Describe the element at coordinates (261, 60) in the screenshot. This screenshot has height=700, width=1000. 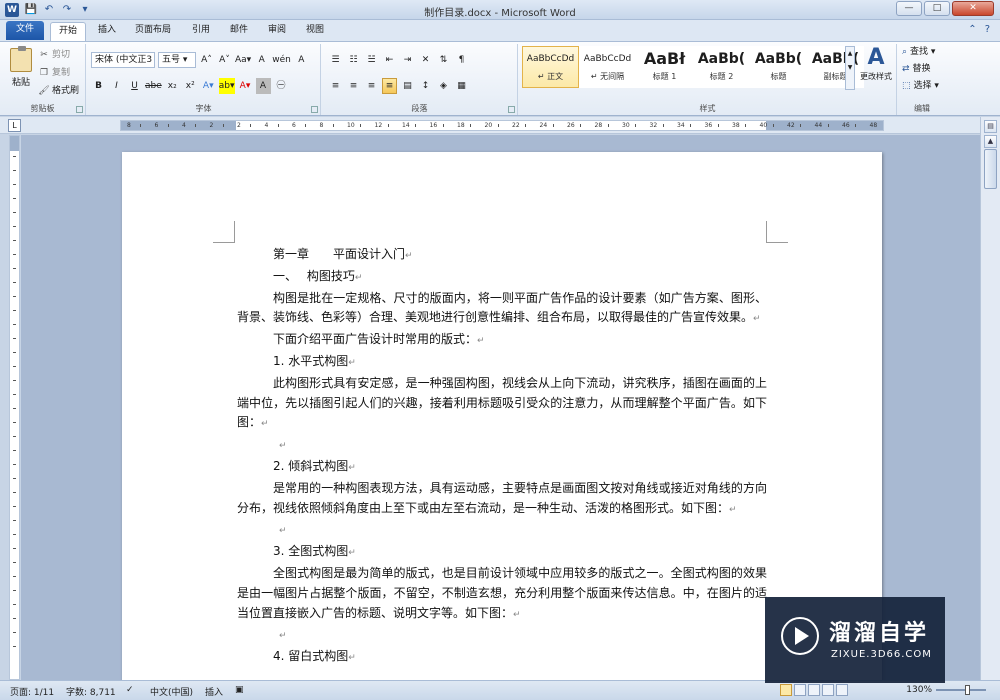
I see `clear-format-button: A` at that location.